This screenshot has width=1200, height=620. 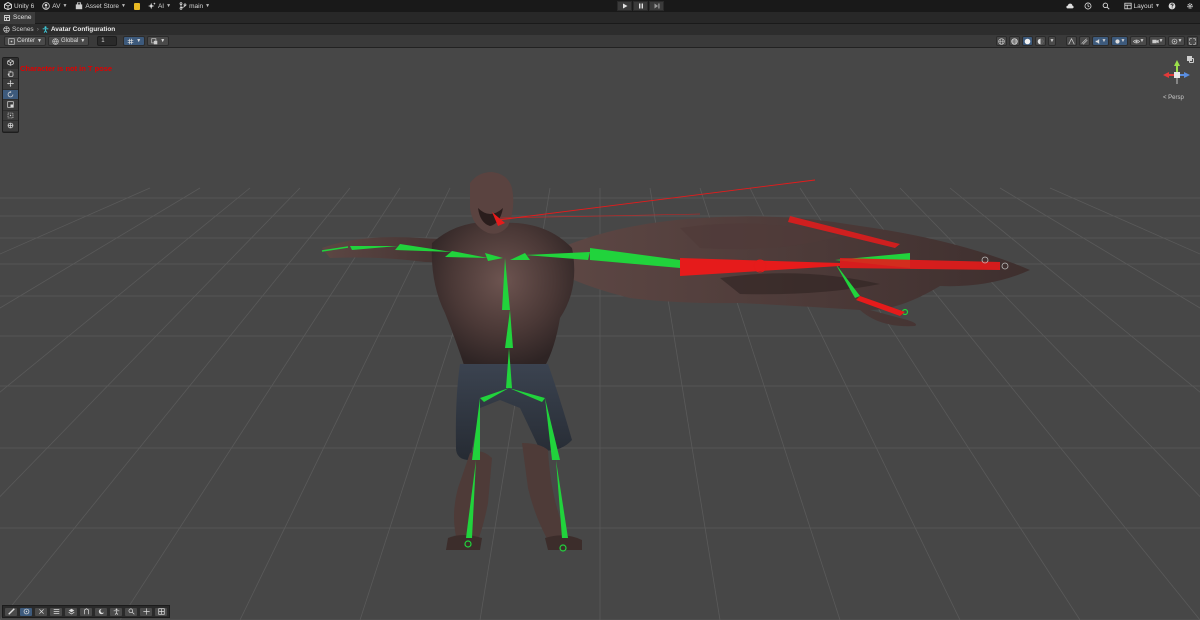 What do you see at coordinates (18, 29) in the screenshot?
I see `breadcrumb-scenes: Scenes` at bounding box center [18, 29].